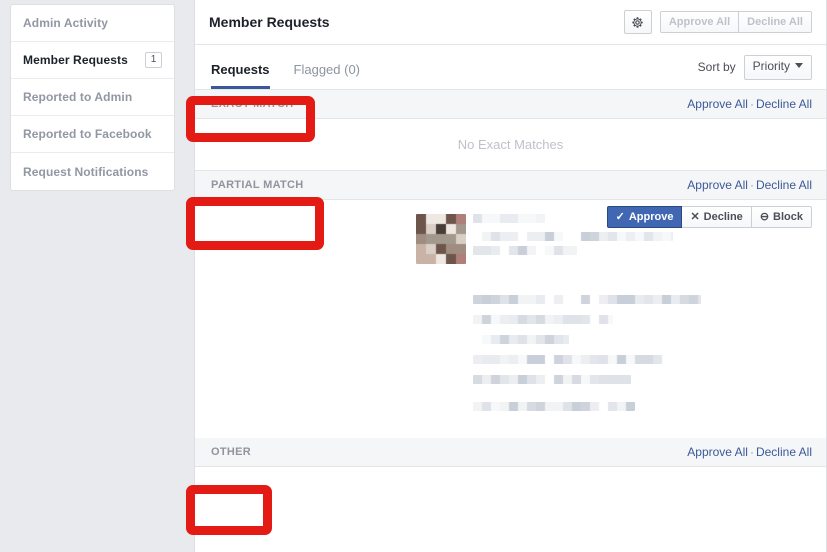 This screenshot has width=827, height=552. What do you see at coordinates (327, 67) in the screenshot?
I see `tab-flagged: Flagged (0)` at bounding box center [327, 67].